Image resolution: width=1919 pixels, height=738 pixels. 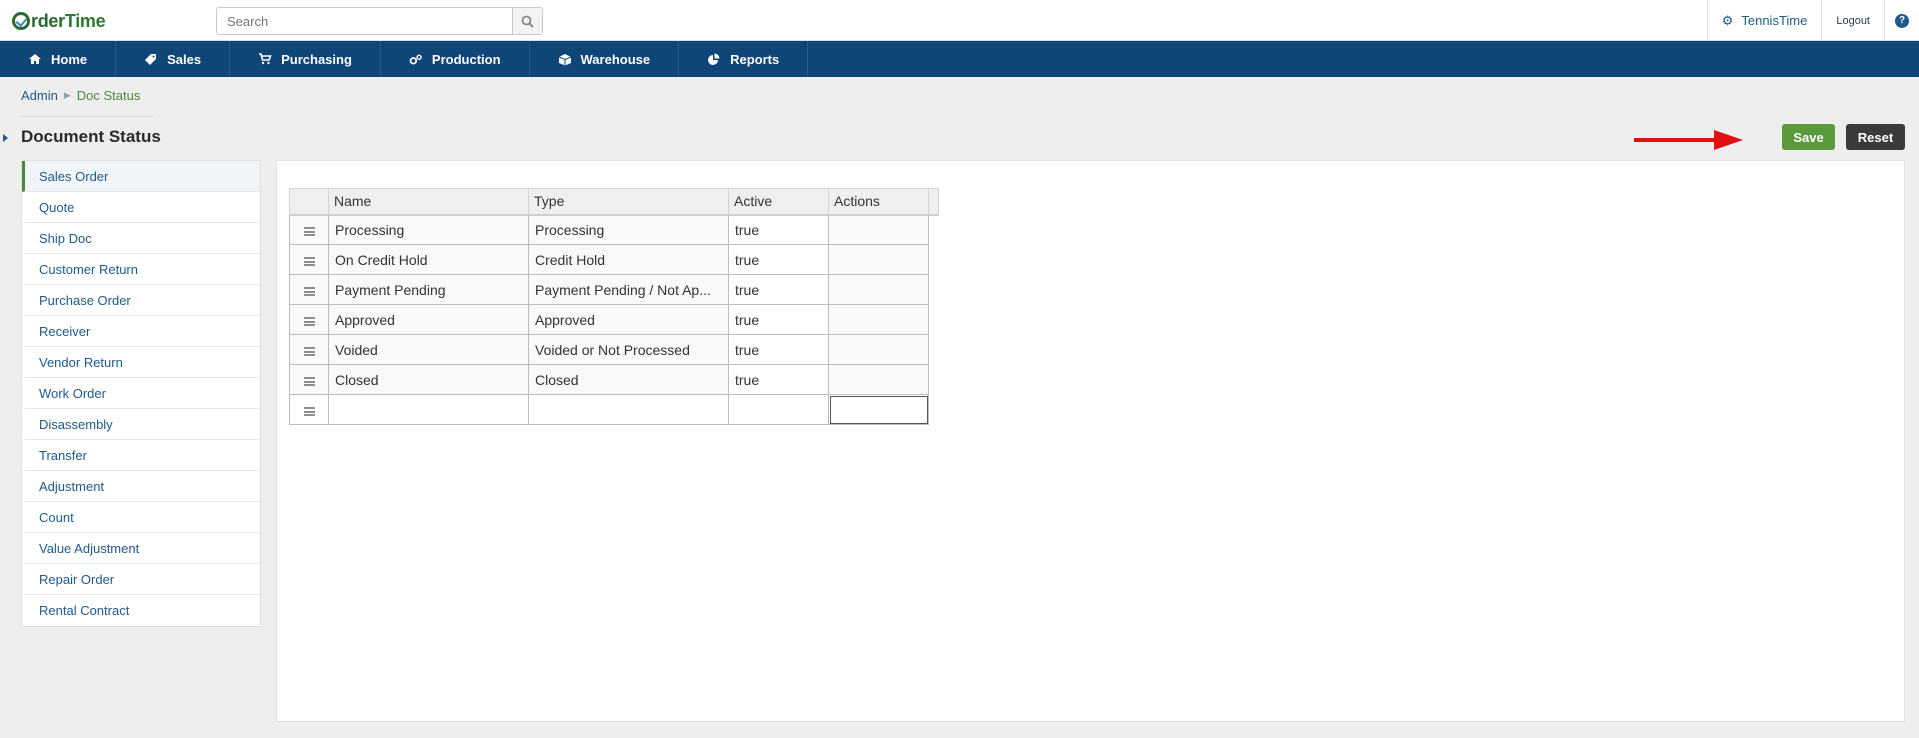 I want to click on new-cell-active, so click(x=778, y=409).